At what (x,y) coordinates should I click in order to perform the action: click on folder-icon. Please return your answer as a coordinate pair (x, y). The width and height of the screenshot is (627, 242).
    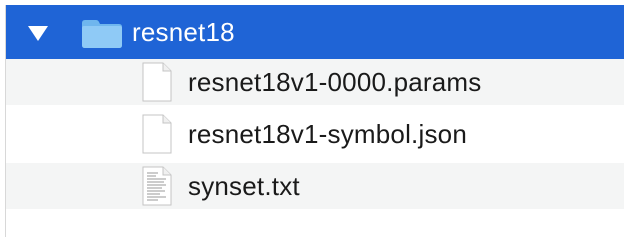
    Looking at the image, I should click on (102, 34).